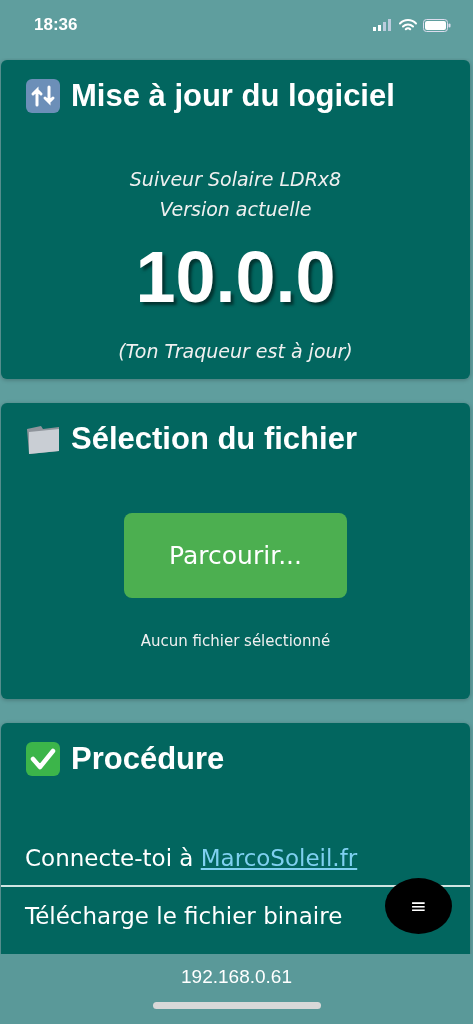 The width and height of the screenshot is (473, 1024). Describe the element at coordinates (148, 759) in the screenshot. I see `card-title: Procédure` at that location.